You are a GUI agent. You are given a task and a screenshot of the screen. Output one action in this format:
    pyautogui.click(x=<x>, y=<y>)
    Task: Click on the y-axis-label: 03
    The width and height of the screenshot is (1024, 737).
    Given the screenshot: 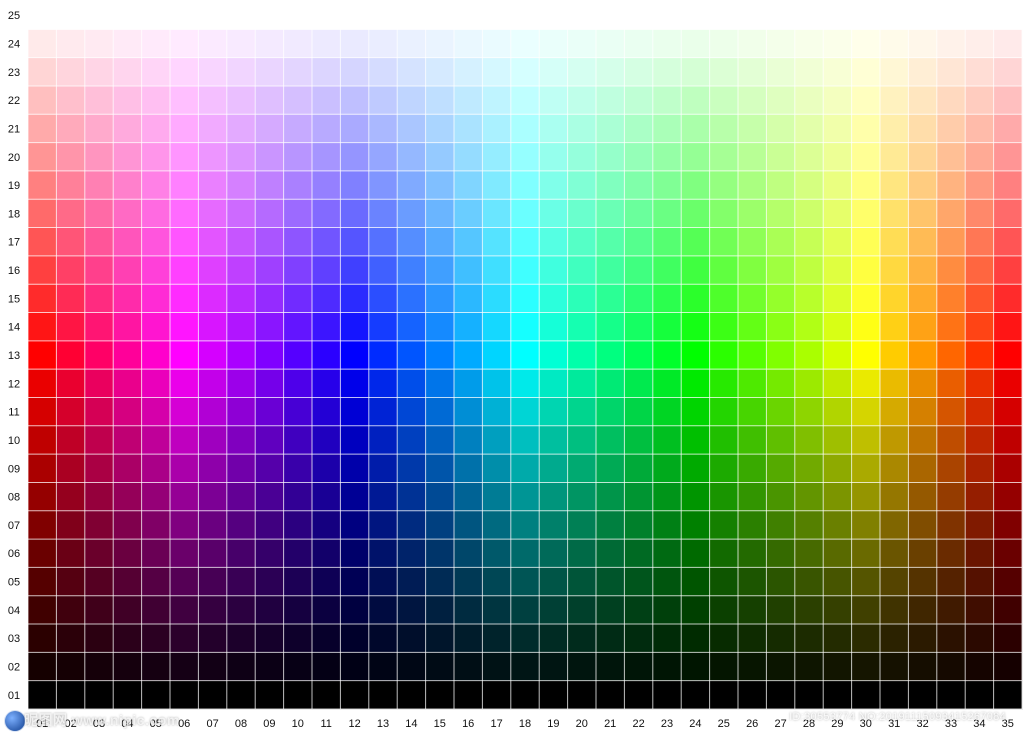 What is the action you would take?
    pyautogui.click(x=14, y=639)
    